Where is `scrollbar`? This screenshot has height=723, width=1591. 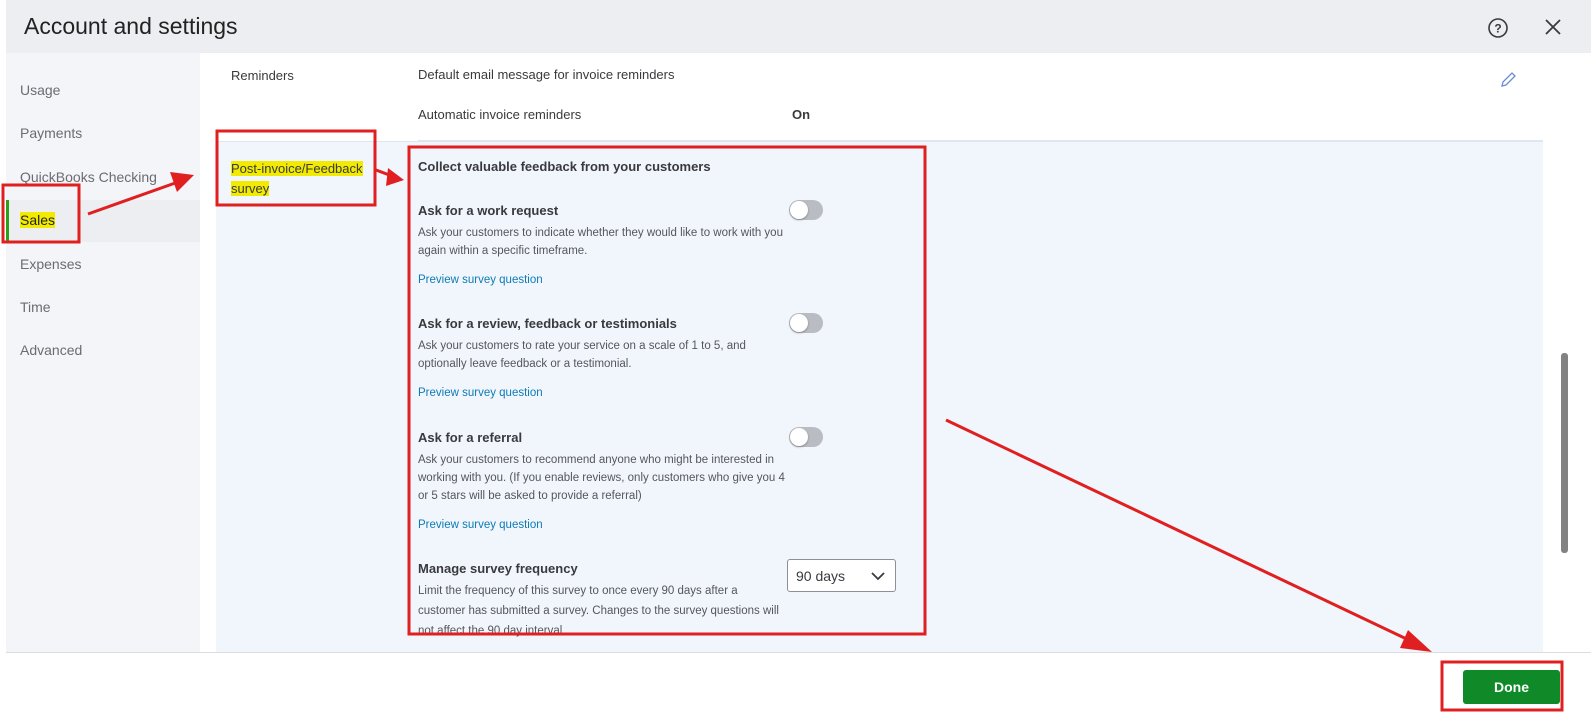
scrollbar is located at coordinates (1564, 453).